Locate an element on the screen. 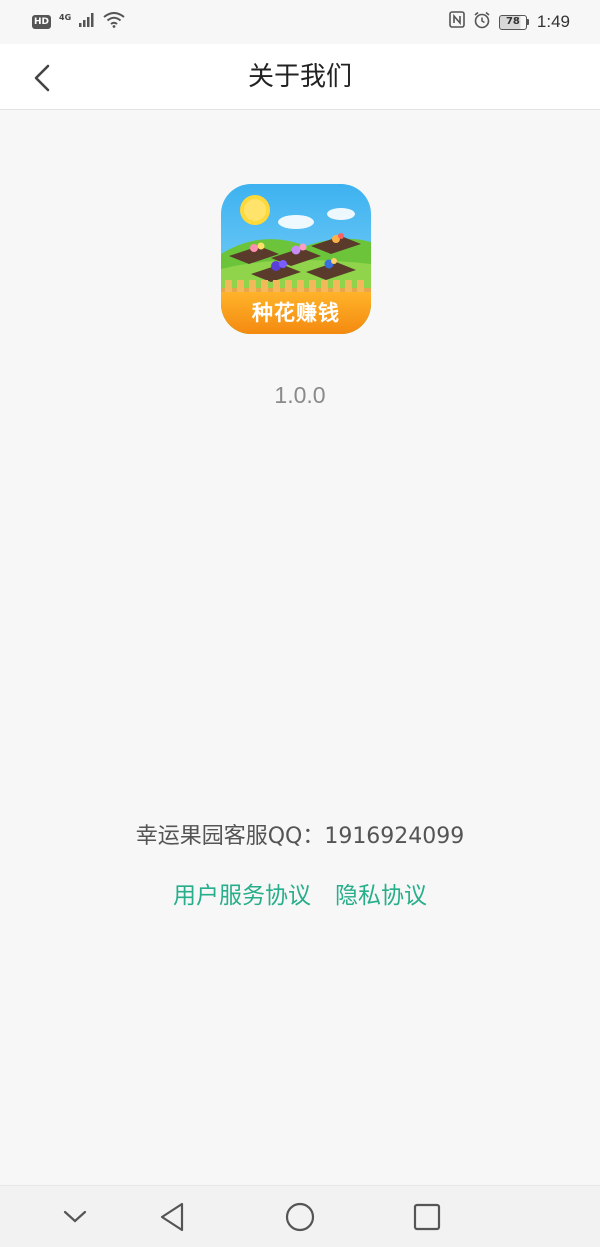 Image resolution: width=600 pixels, height=1247 pixels. nav-home-button is located at coordinates (300, 1217).